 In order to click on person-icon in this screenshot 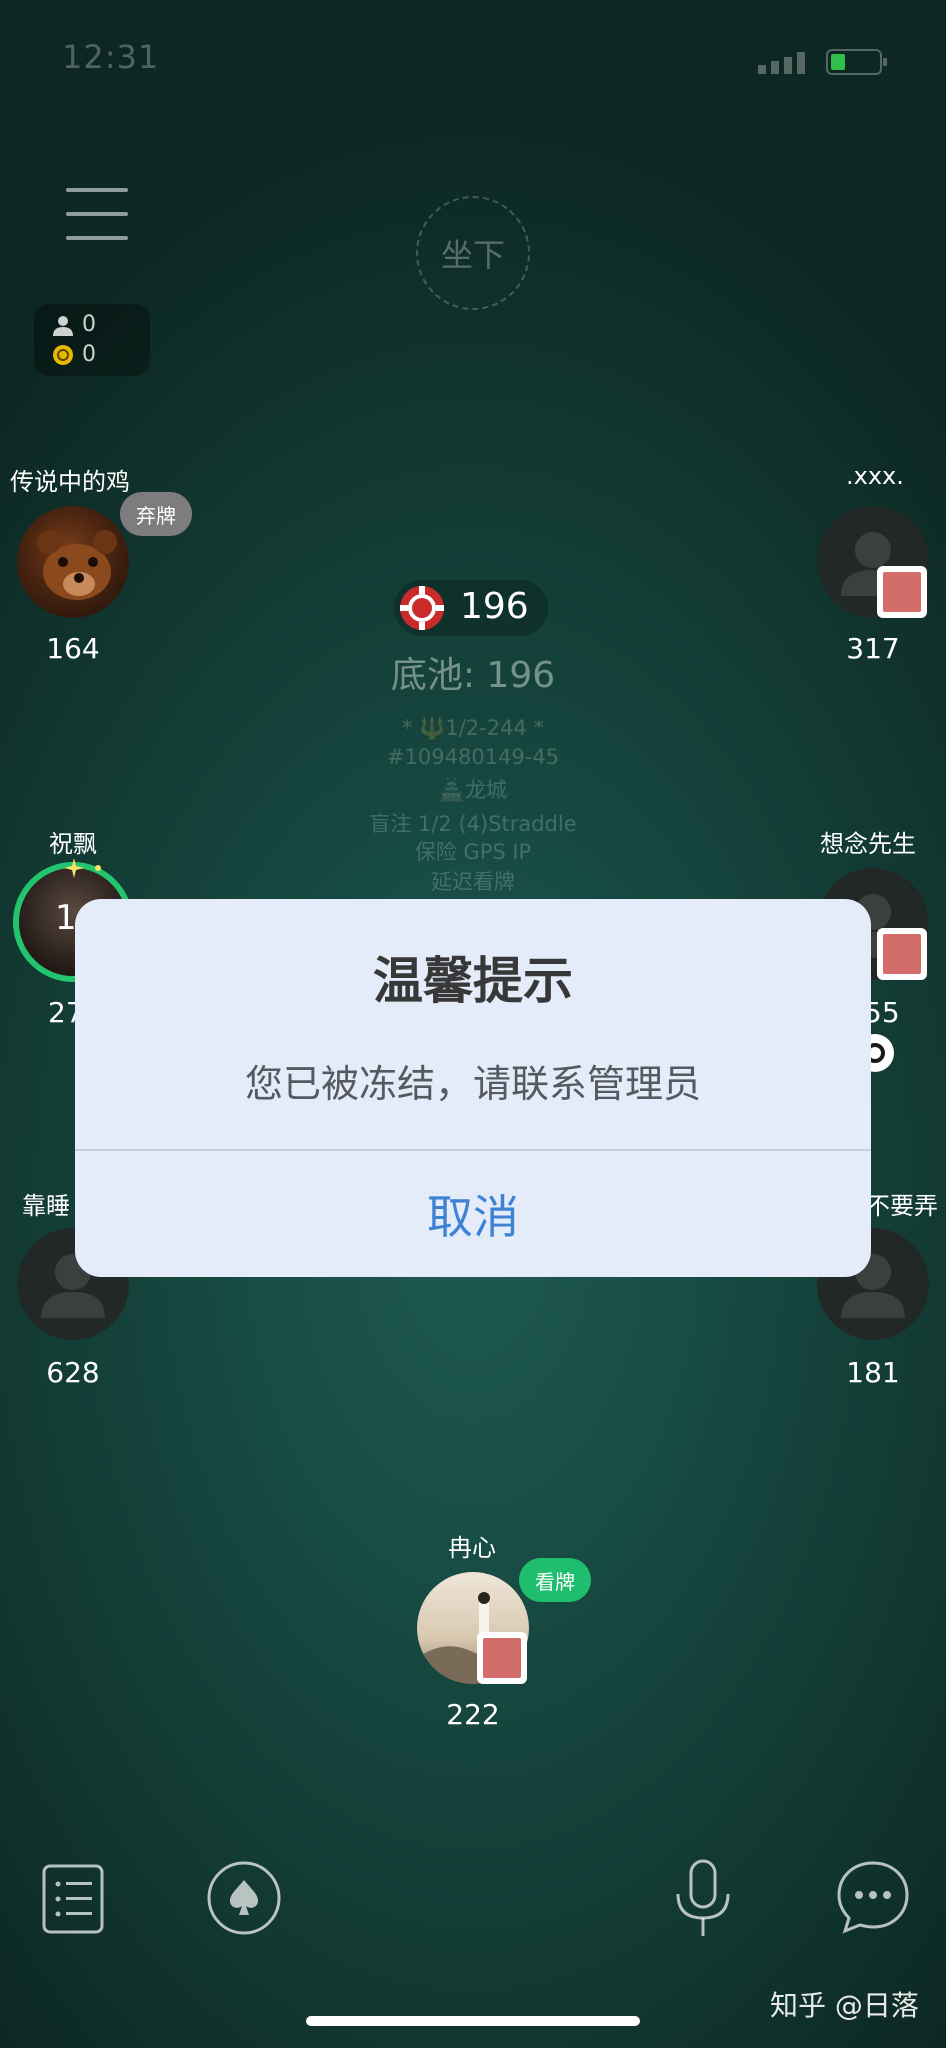, I will do `click(63, 325)`.